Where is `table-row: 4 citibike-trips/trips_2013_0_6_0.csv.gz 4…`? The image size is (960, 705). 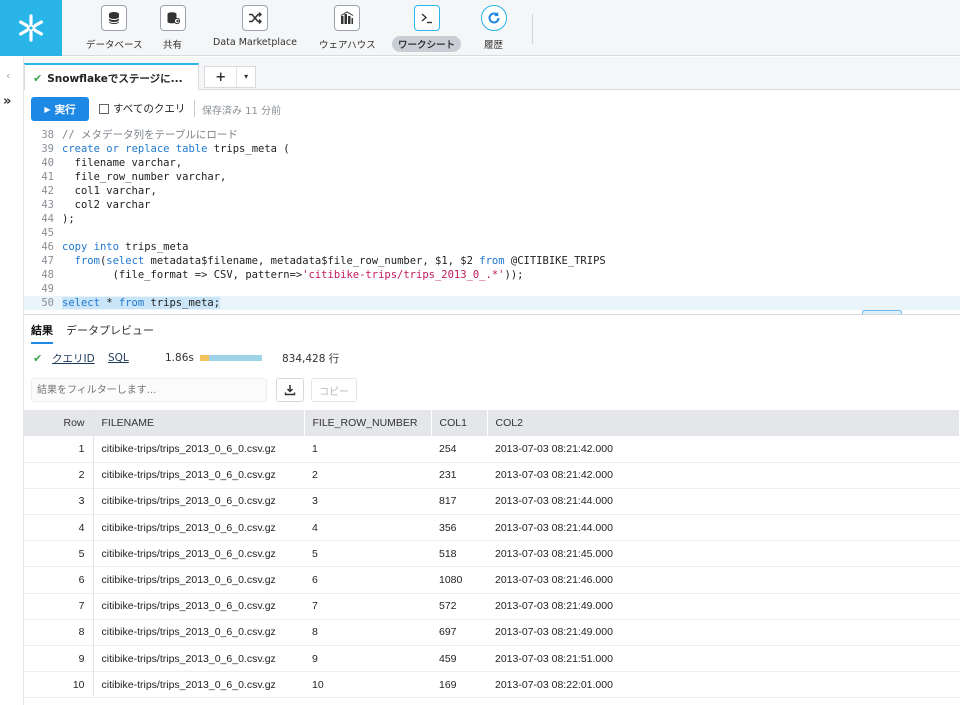
table-row: 4 citibike-trips/trips_2013_0_6_0.csv.gz 4… is located at coordinates (492, 528).